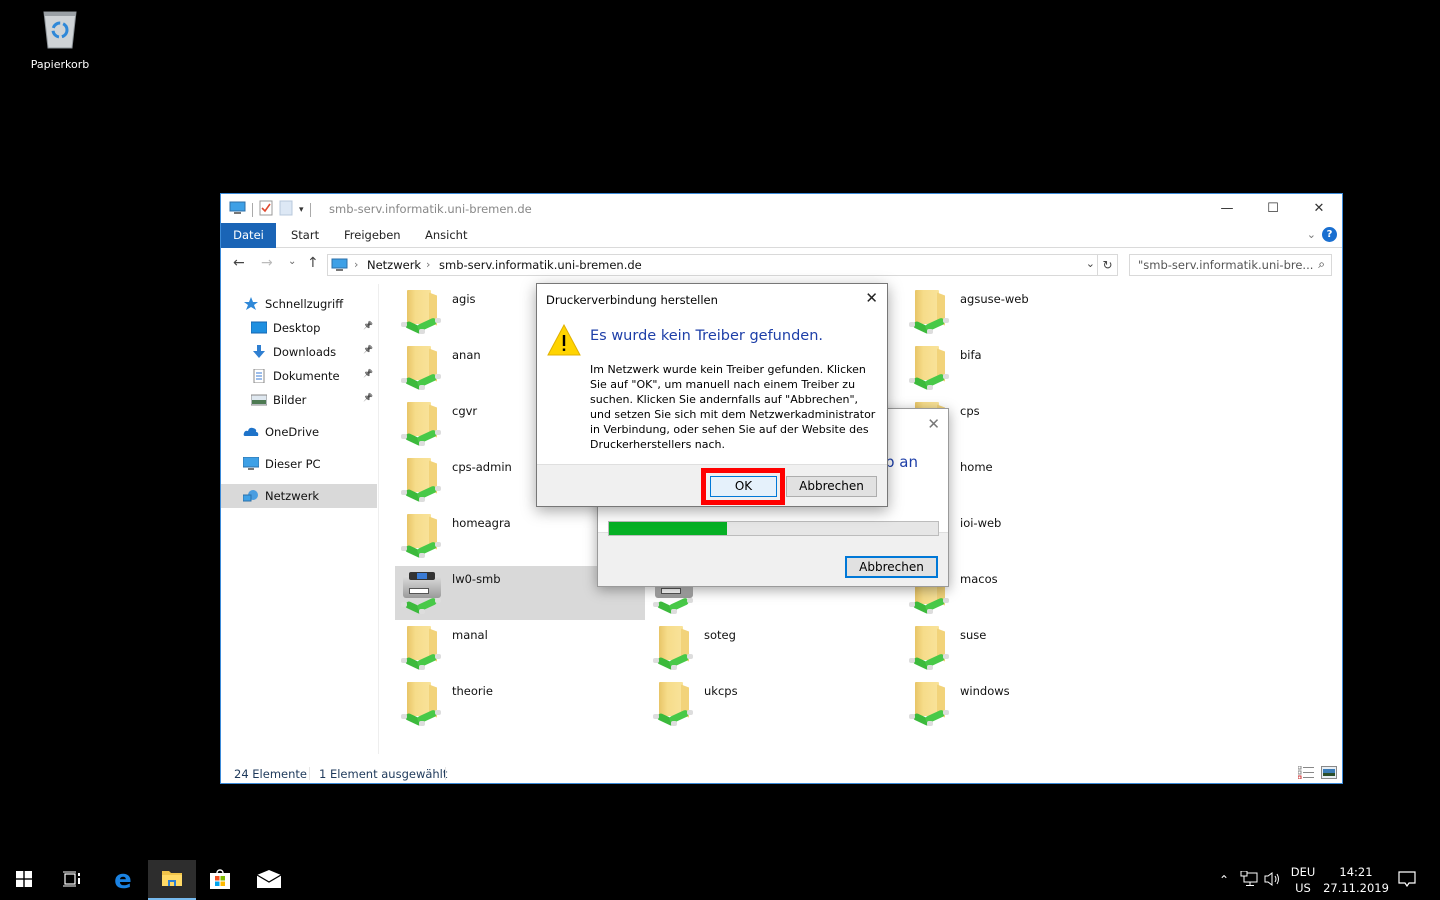  What do you see at coordinates (1305, 772) in the screenshot?
I see `details-view-icon` at bounding box center [1305, 772].